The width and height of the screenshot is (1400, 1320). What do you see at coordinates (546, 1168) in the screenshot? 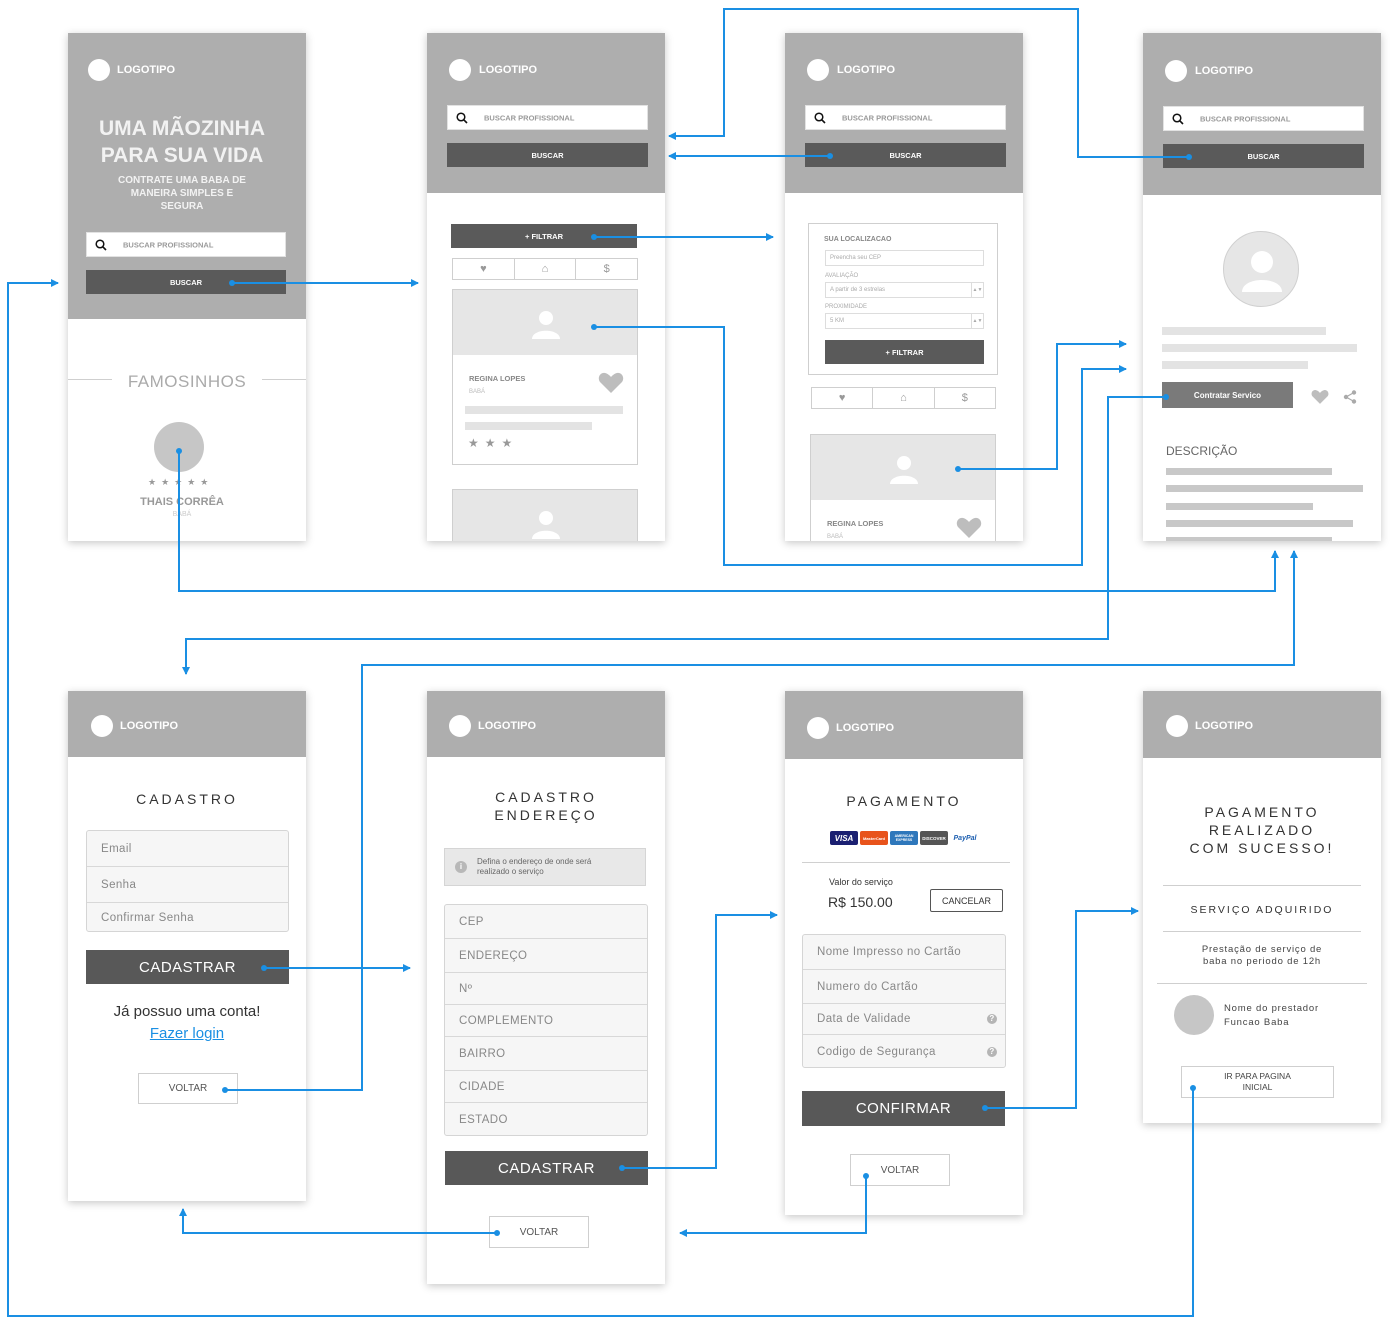
I see `address-submit-button: CADASTRAR` at bounding box center [546, 1168].